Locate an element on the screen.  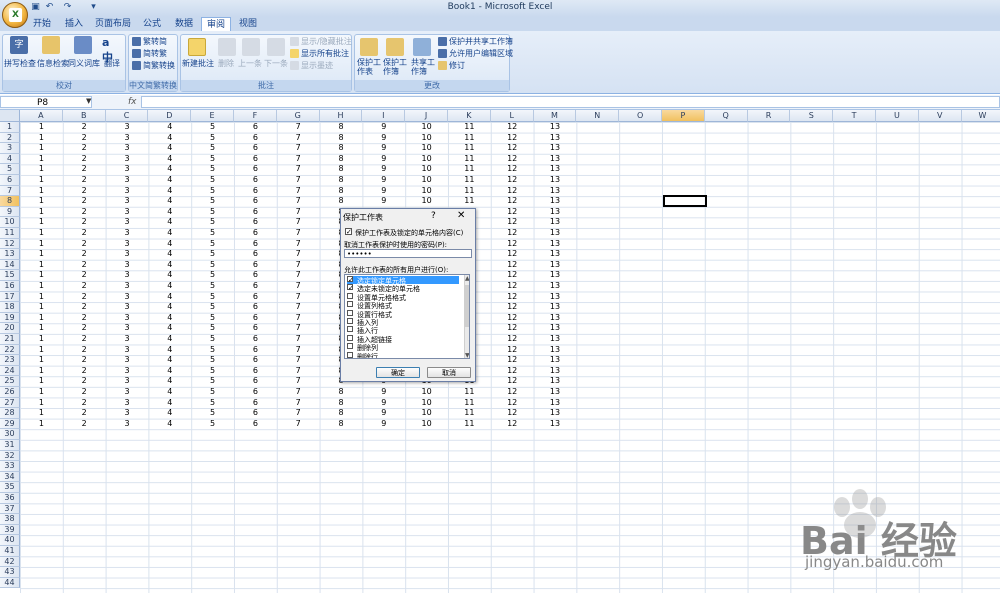
cell-G6: 7 is located at coordinates (298, 180).